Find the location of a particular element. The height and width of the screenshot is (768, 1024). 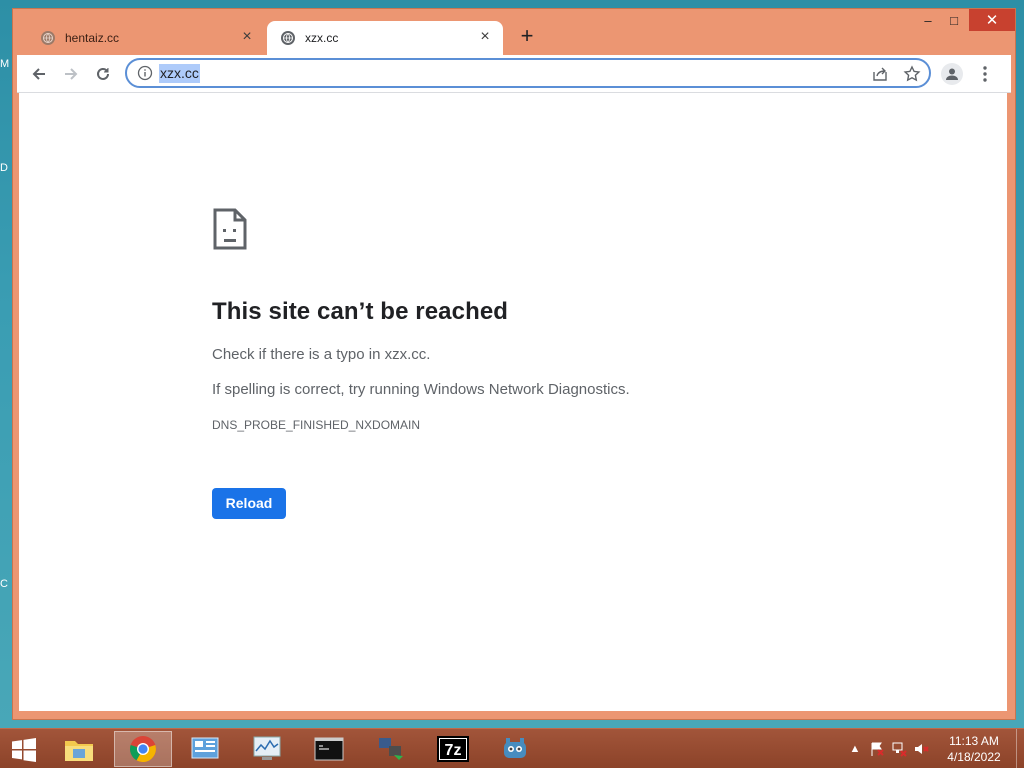

windows-logo-icon is located at coordinates (24, 750).